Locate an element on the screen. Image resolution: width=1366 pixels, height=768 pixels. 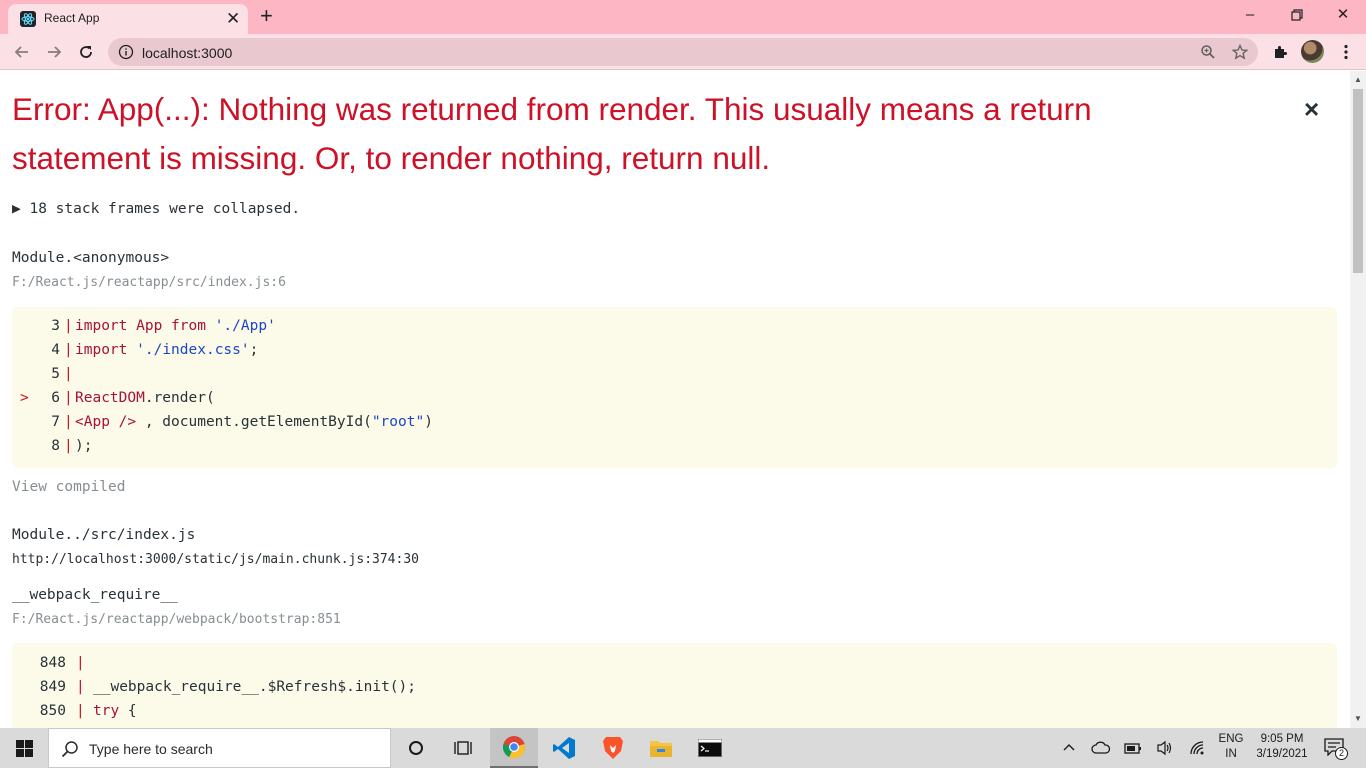
code-token: { is located at coordinates (128, 711).